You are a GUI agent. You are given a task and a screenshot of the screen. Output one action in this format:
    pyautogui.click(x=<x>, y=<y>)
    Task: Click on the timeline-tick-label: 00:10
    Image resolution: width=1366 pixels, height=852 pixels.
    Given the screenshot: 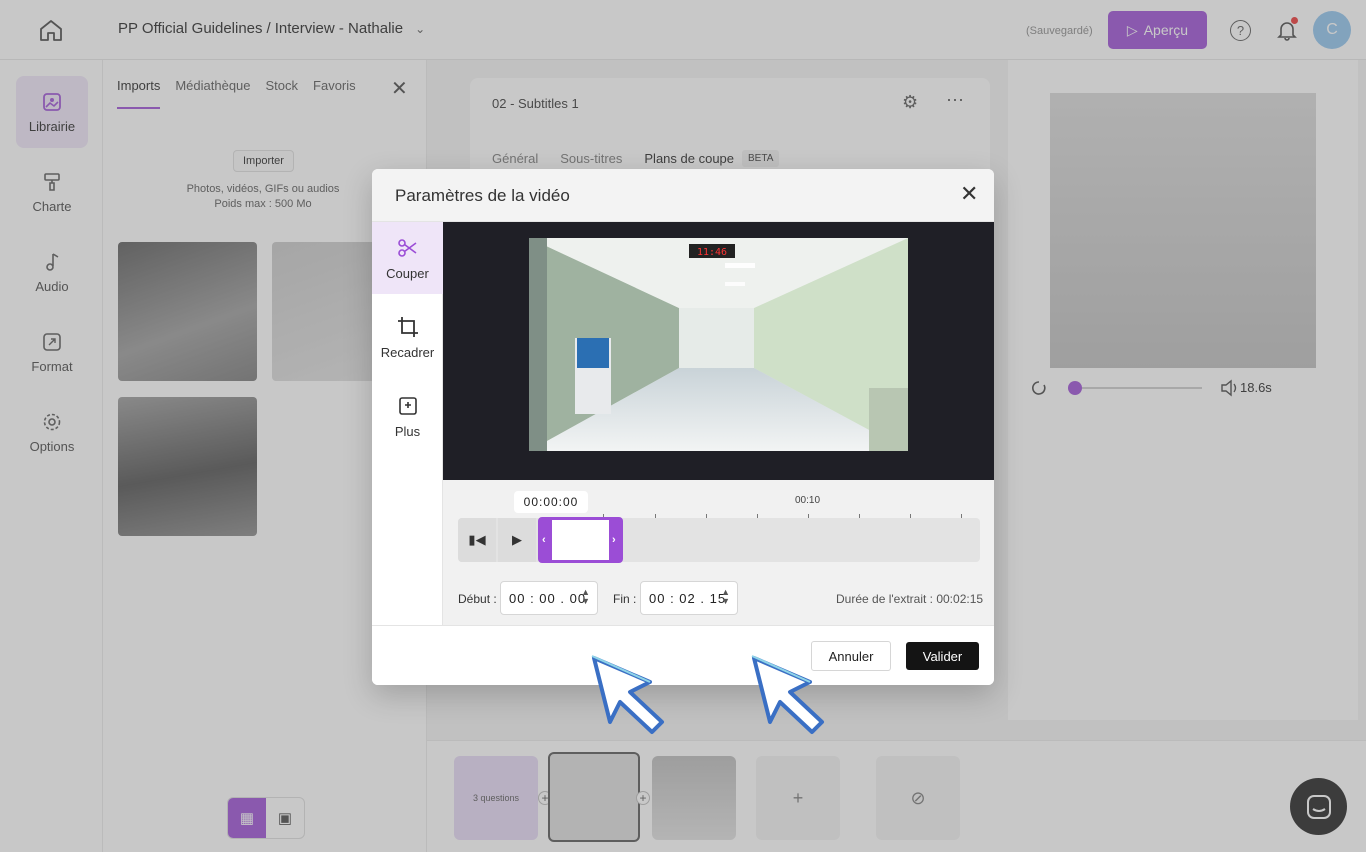 What is the action you would take?
    pyautogui.click(x=808, y=500)
    